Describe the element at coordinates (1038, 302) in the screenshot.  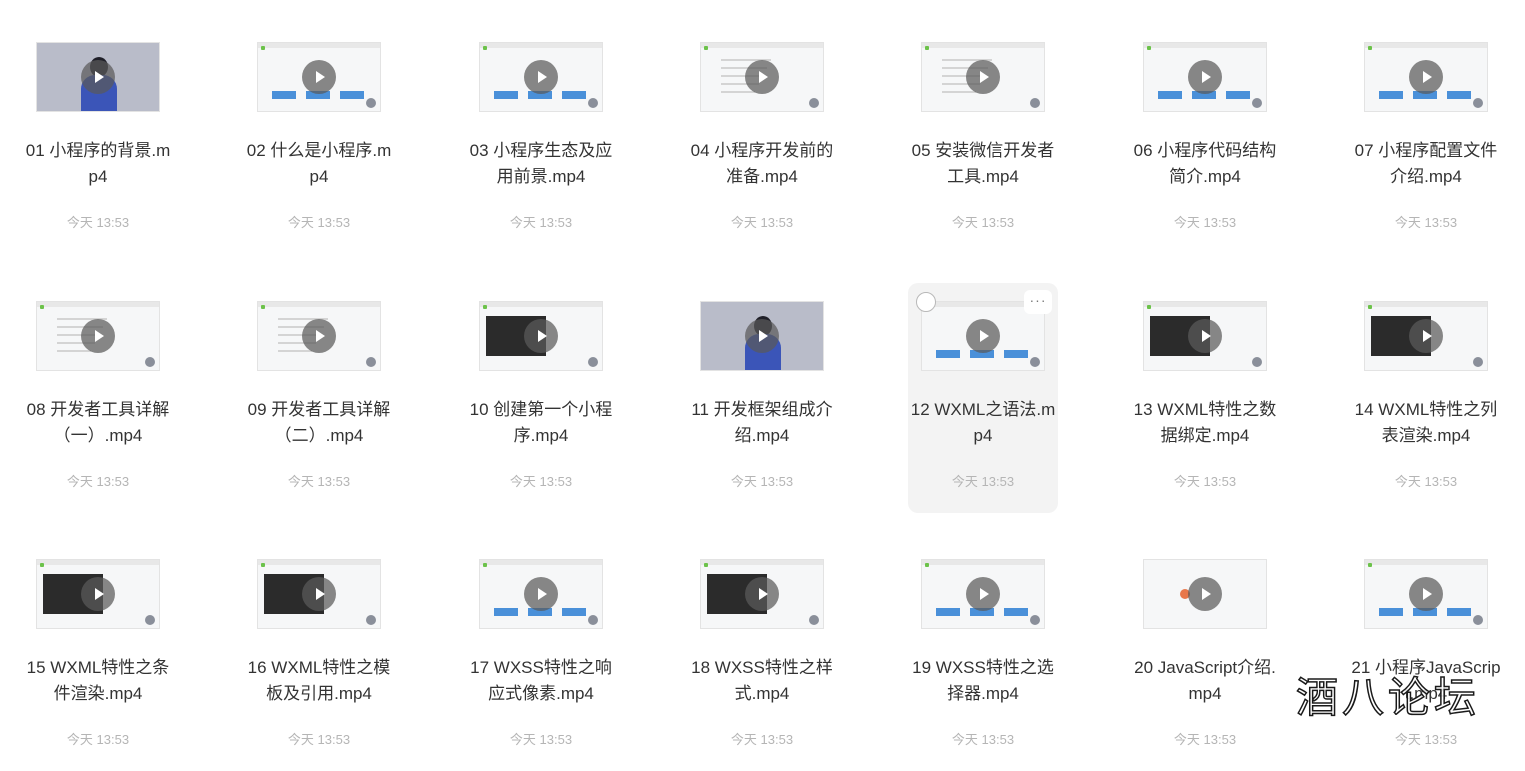
I see `more-options-button: ···` at that location.